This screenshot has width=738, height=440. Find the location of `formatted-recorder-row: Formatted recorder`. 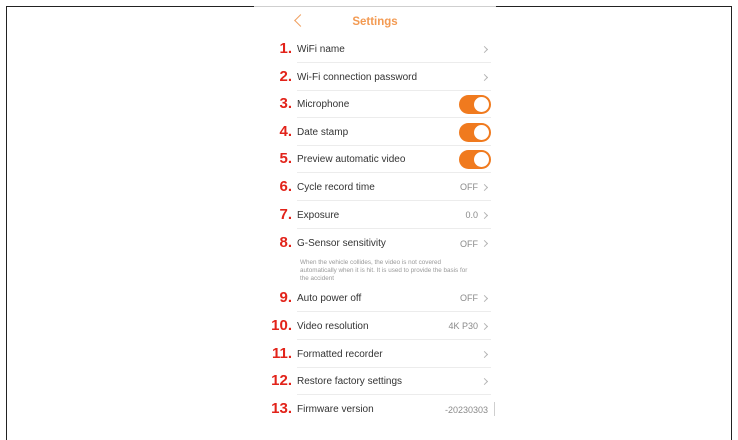

formatted-recorder-row: Formatted recorder is located at coordinates (394, 354).